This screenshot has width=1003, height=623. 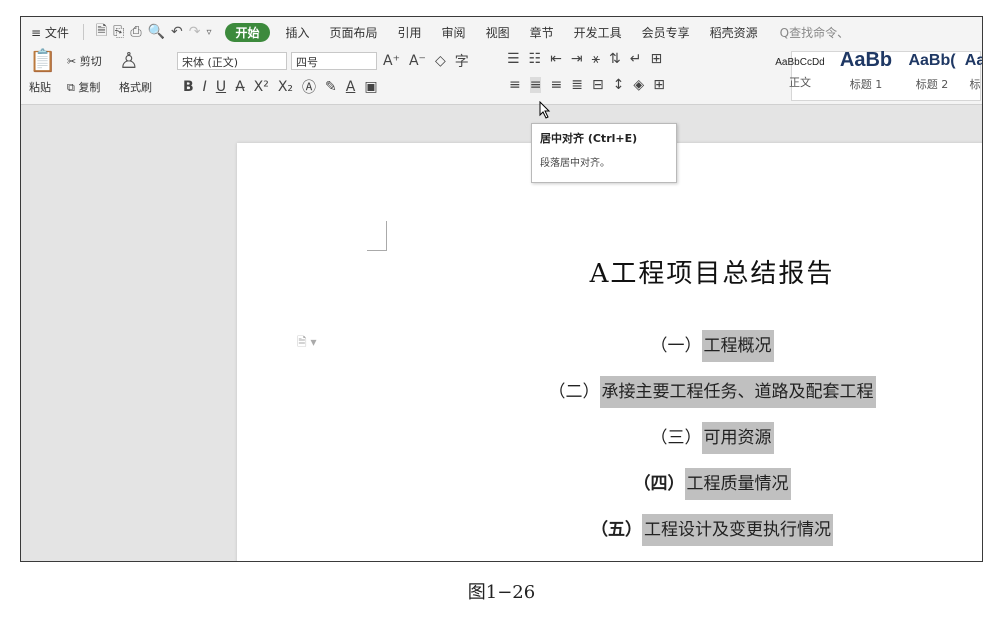 I want to click on divider, so click(x=83, y=32).